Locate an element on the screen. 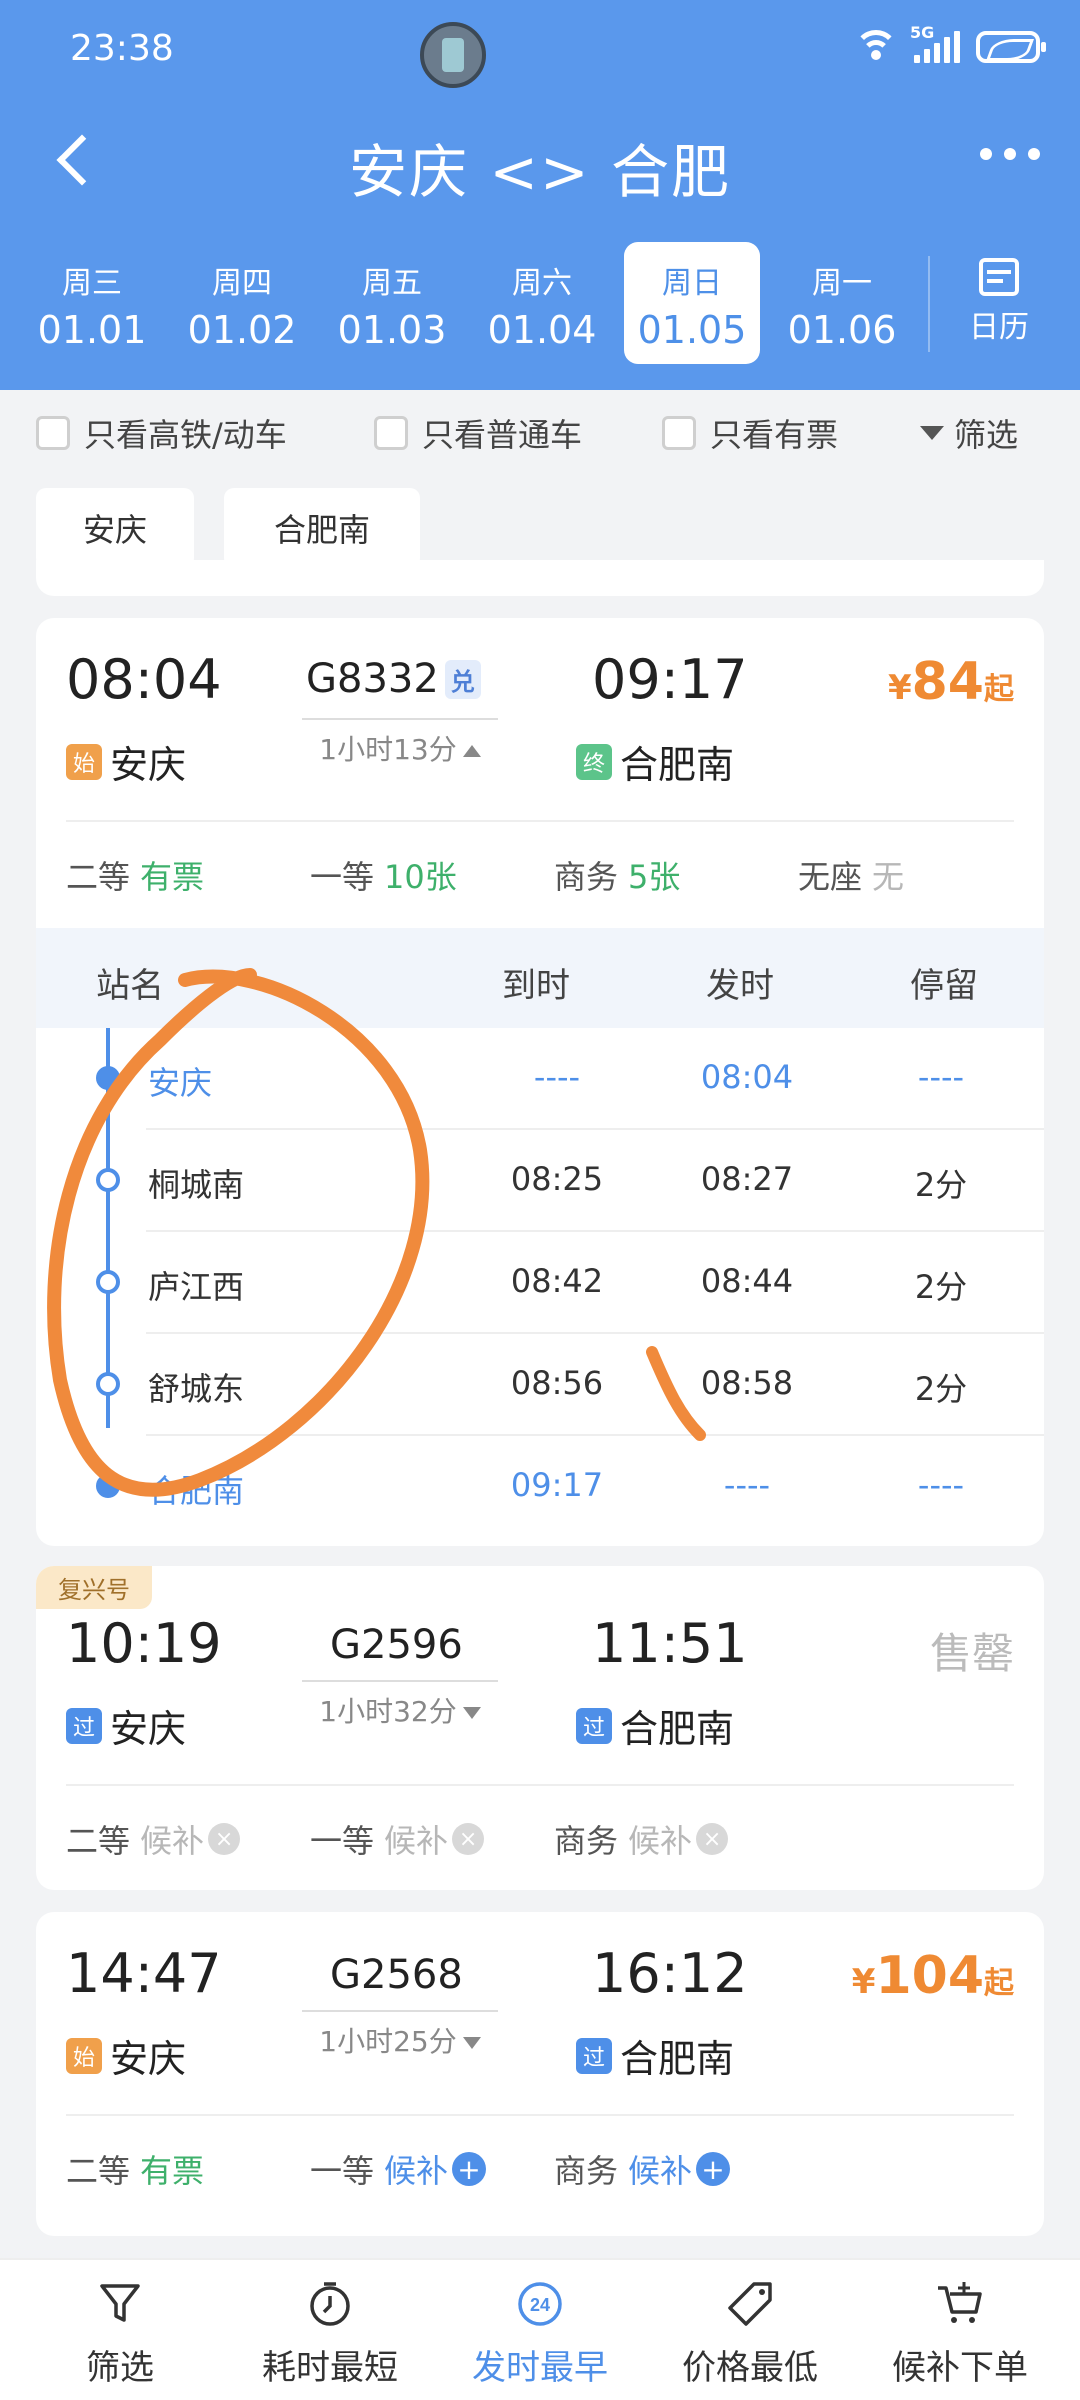 This screenshot has height=2400, width=1080. depart-time: 10:19 is located at coordinates (144, 1643).